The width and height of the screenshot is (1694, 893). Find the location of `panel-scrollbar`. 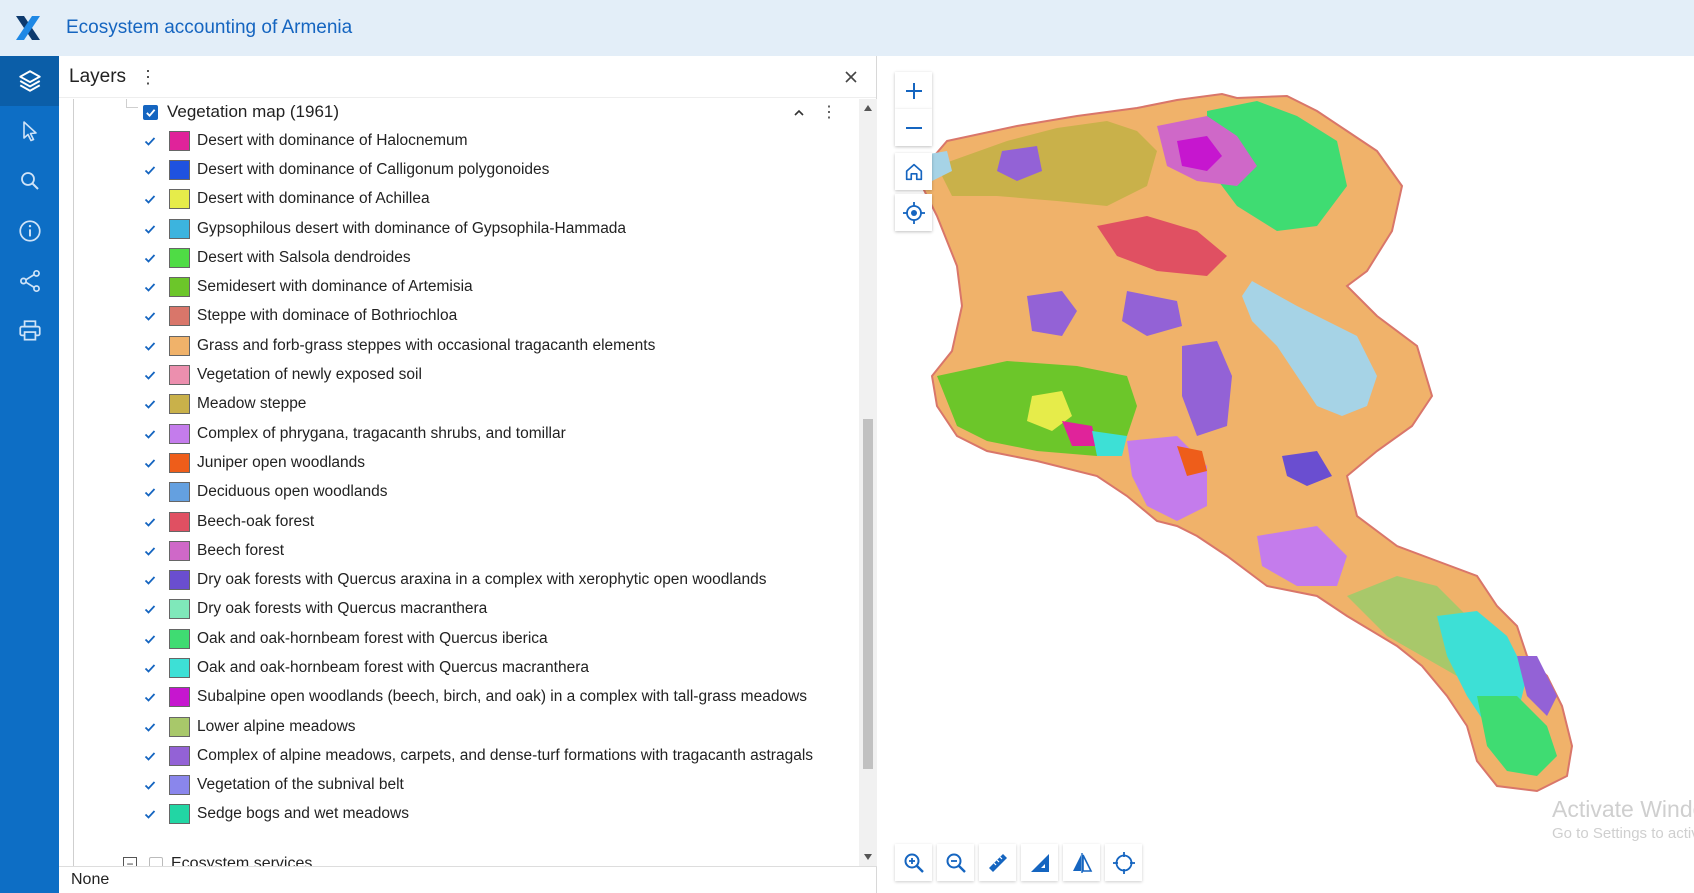

panel-scrollbar is located at coordinates (868, 482).